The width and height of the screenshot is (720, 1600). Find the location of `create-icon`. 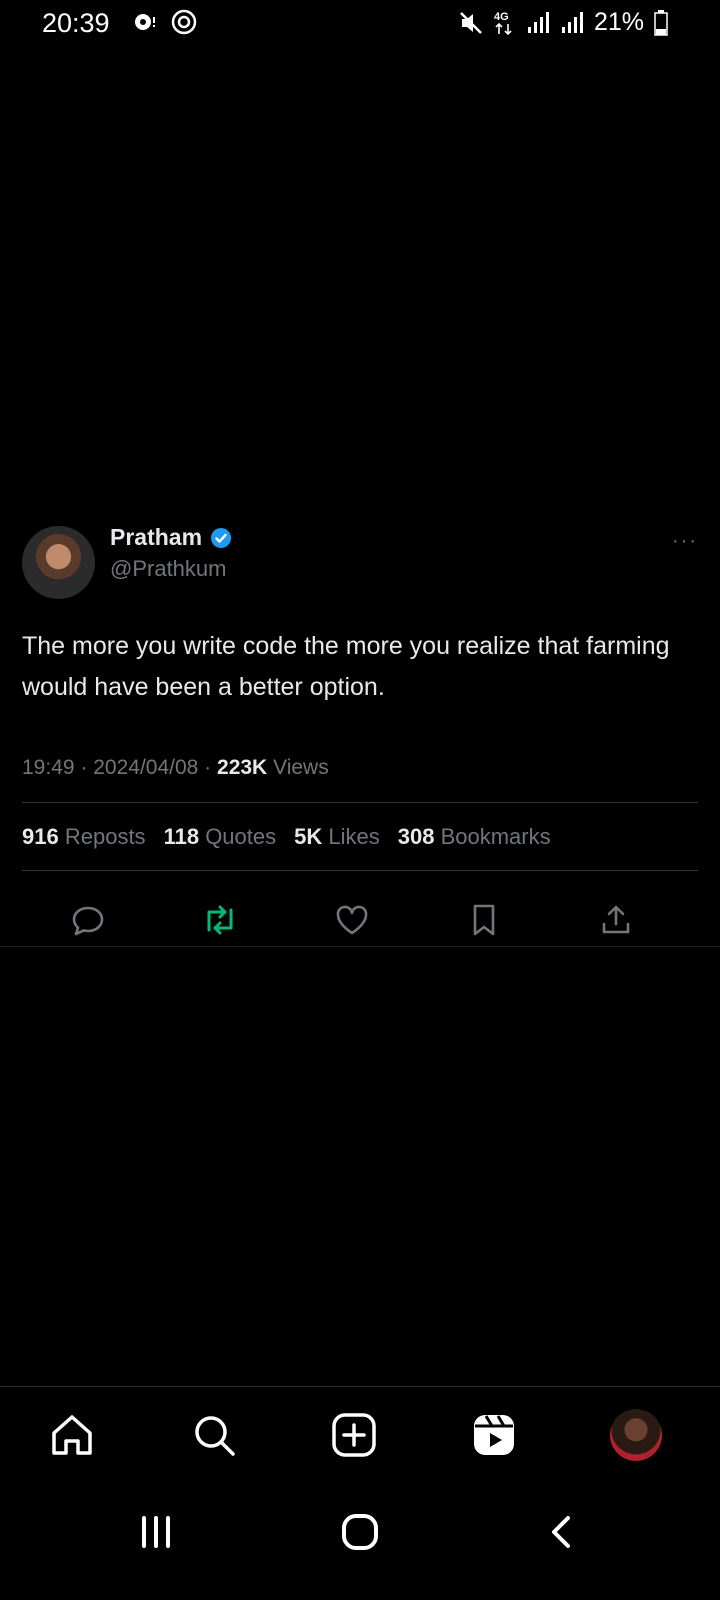

create-icon is located at coordinates (354, 1435).